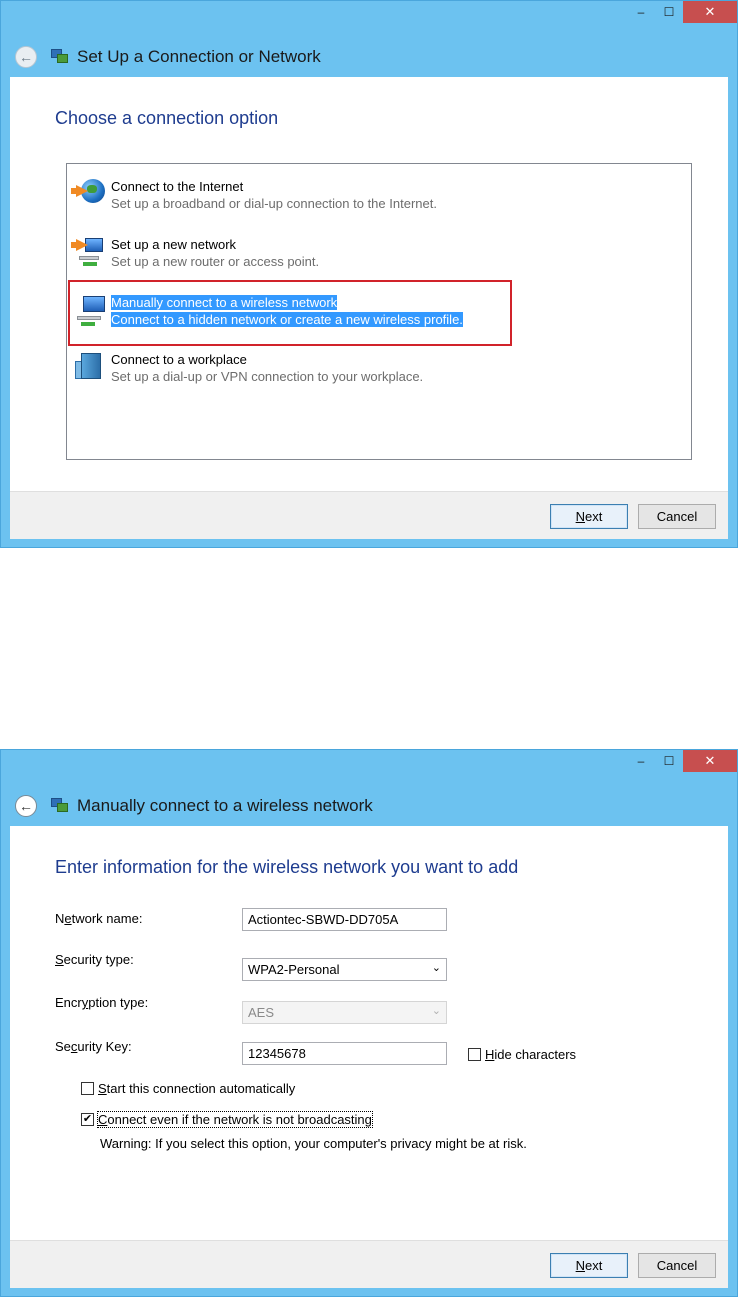  I want to click on wizard-titlebar: ← Manually connect to a wireless network, so click(194, 806).